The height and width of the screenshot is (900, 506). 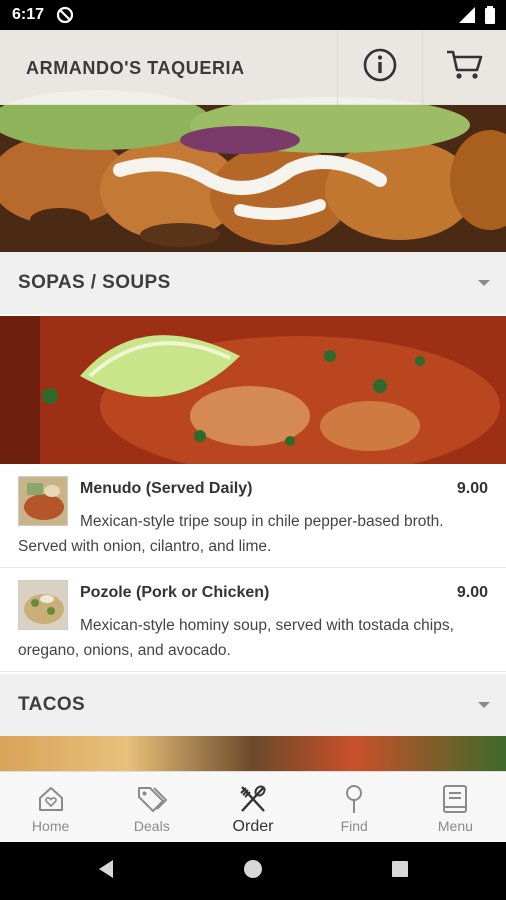 What do you see at coordinates (175, 592) in the screenshot?
I see `item-name: Pozole (Pork or Chicken)` at bounding box center [175, 592].